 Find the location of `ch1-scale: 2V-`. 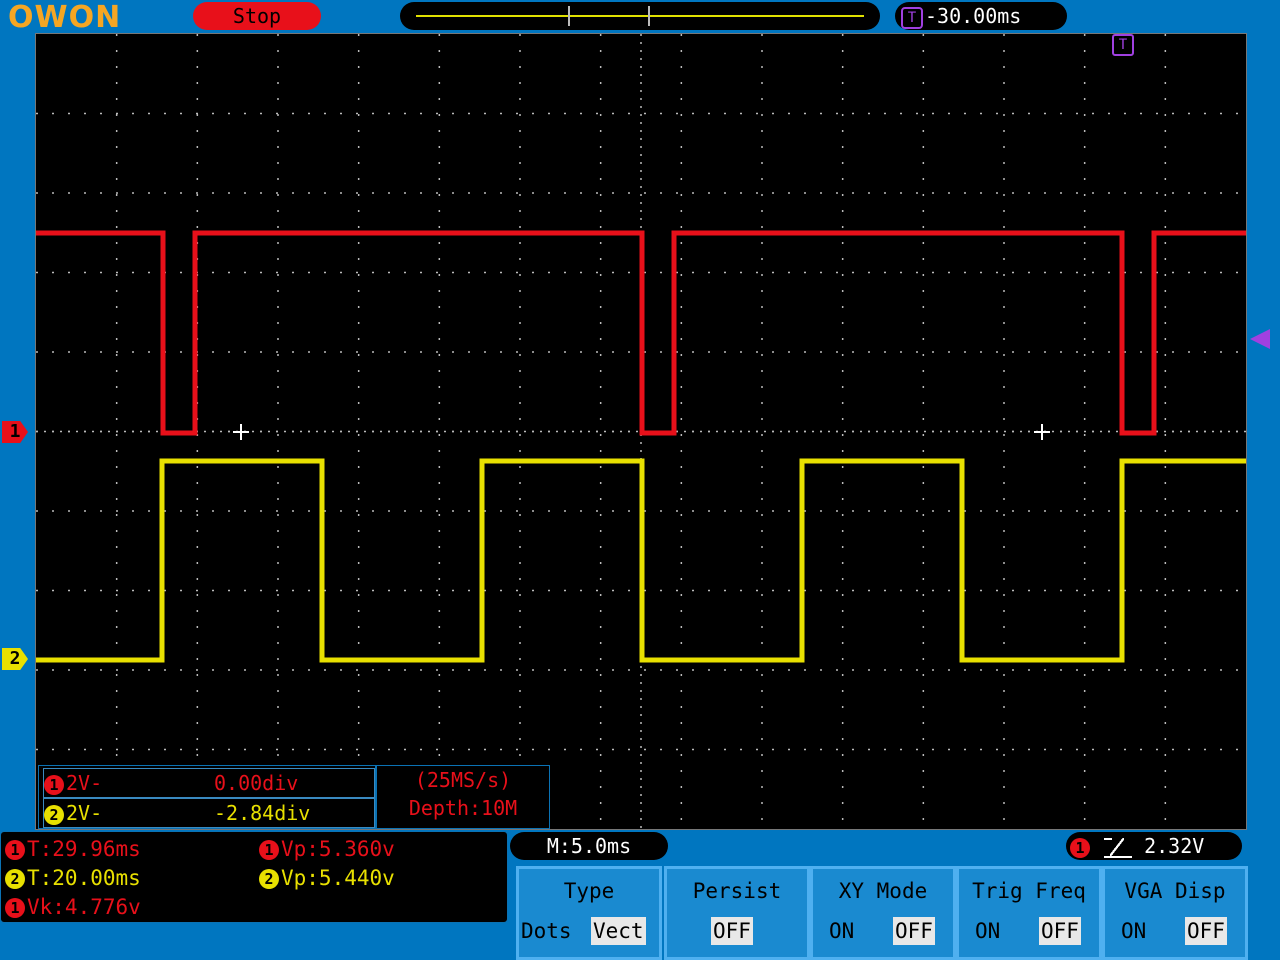

ch1-scale: 2V- is located at coordinates (84, 783).